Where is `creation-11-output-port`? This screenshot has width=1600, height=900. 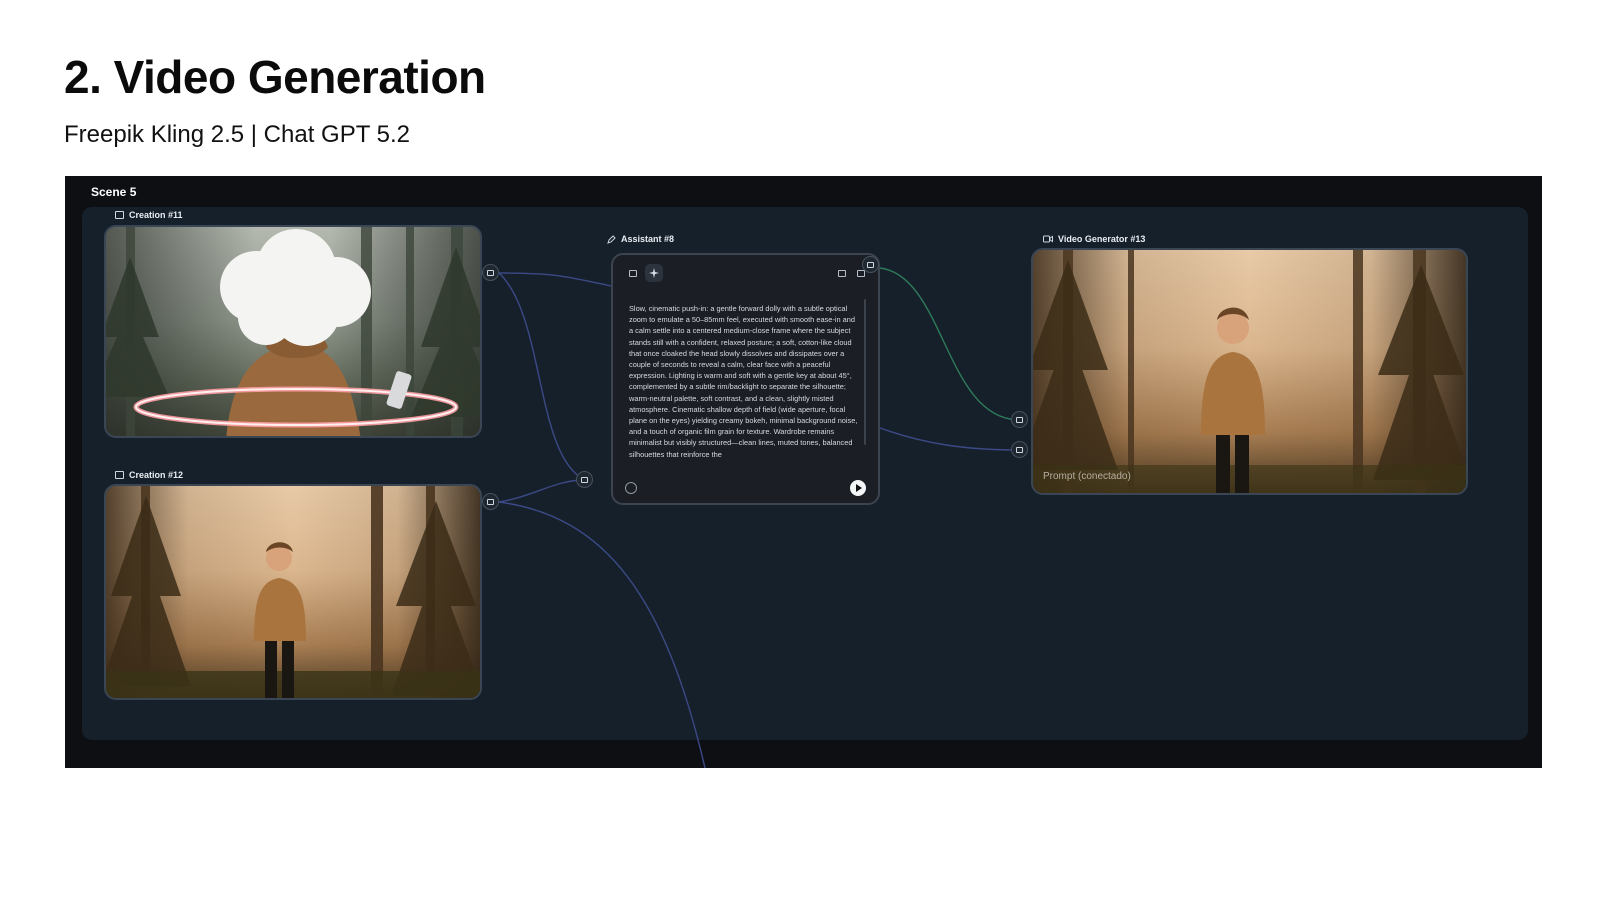
creation-11-output-port is located at coordinates (490, 272).